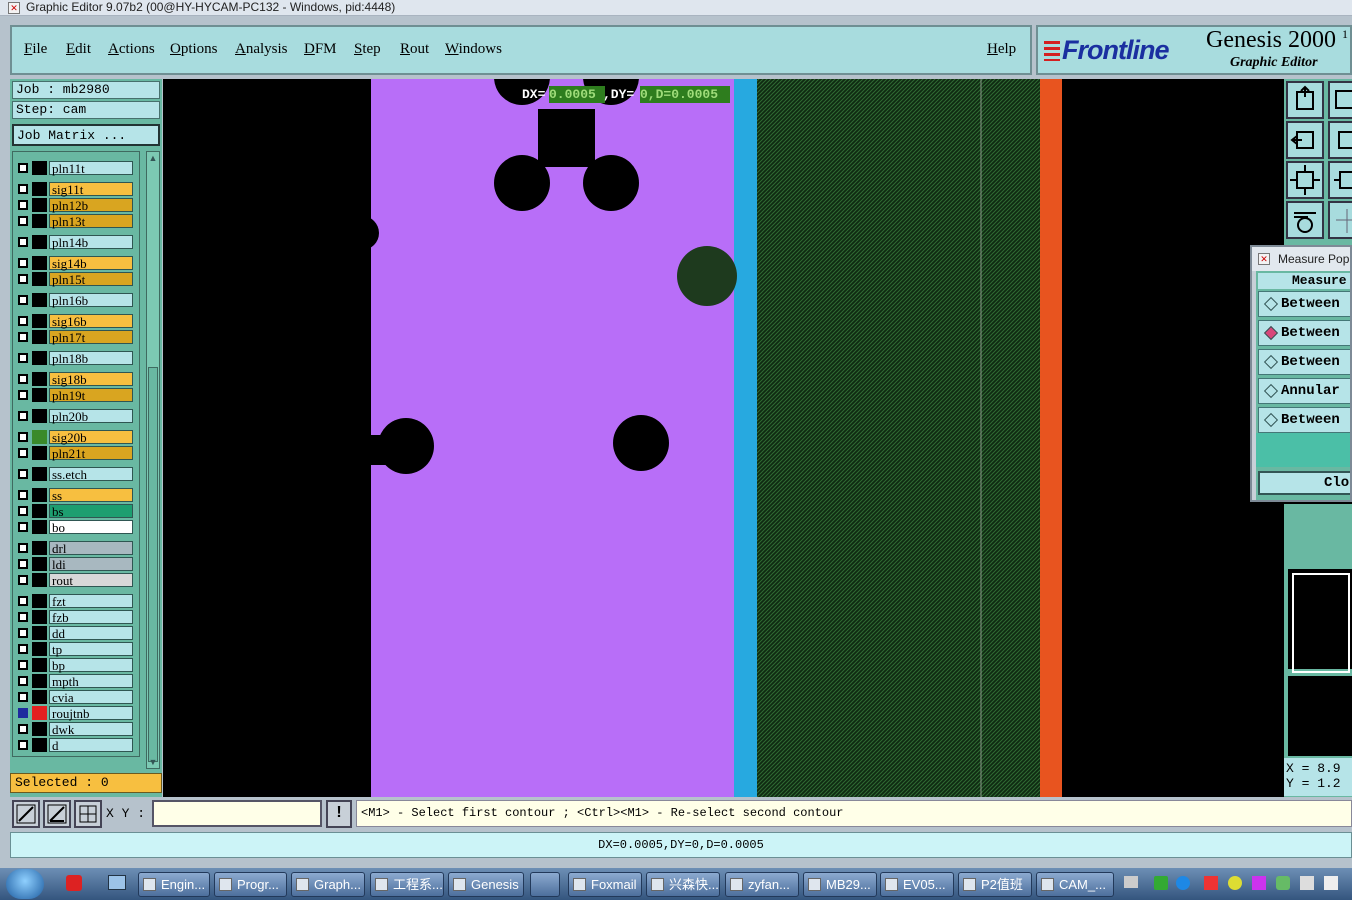 The image size is (1352, 900). Describe the element at coordinates (74, 242) in the screenshot. I see `layer-row-pln14b: pln14b` at that location.